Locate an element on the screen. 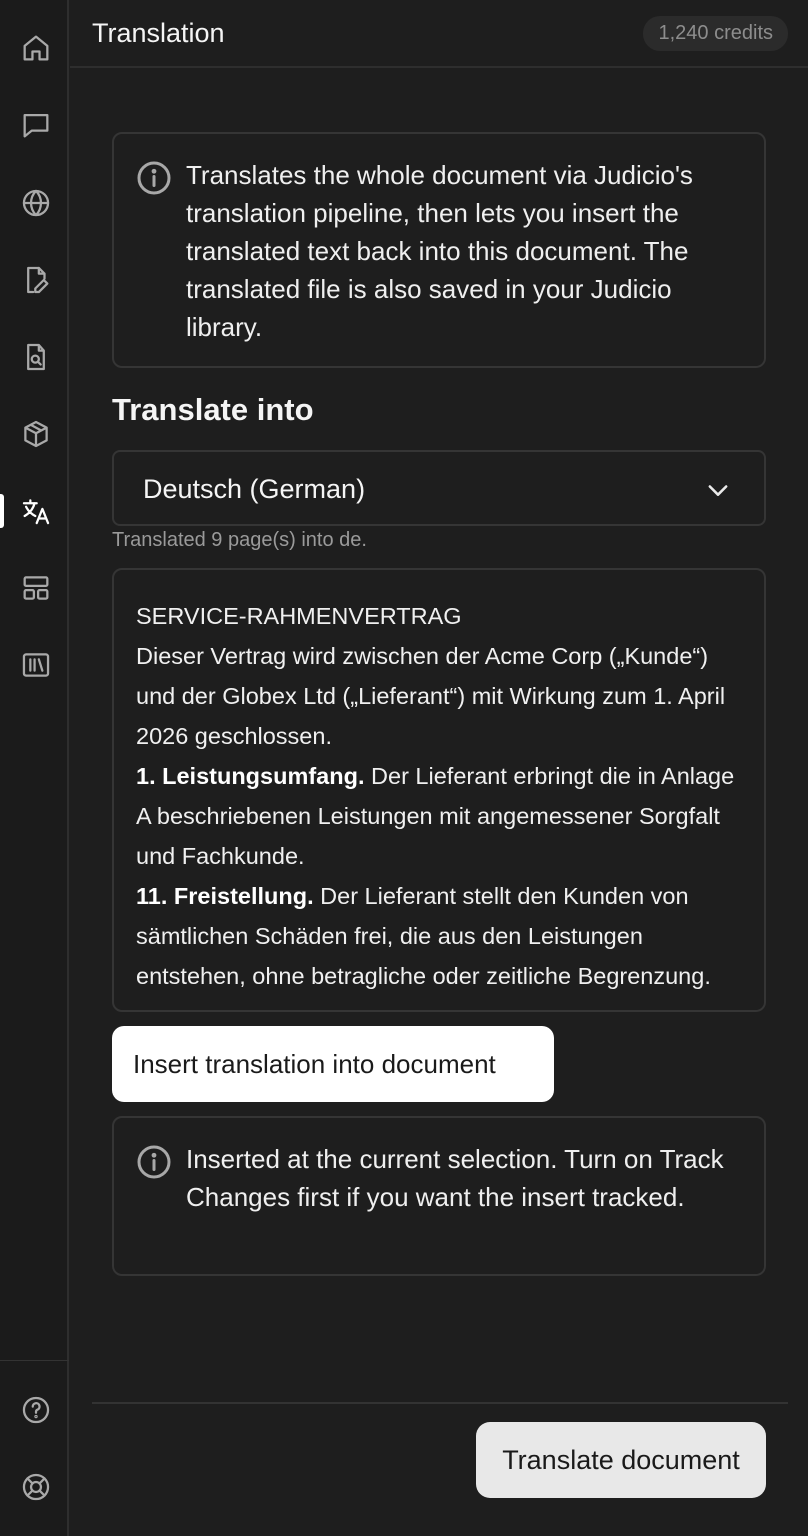 This screenshot has height=1536, width=808. footer-divider is located at coordinates (440, 1403).